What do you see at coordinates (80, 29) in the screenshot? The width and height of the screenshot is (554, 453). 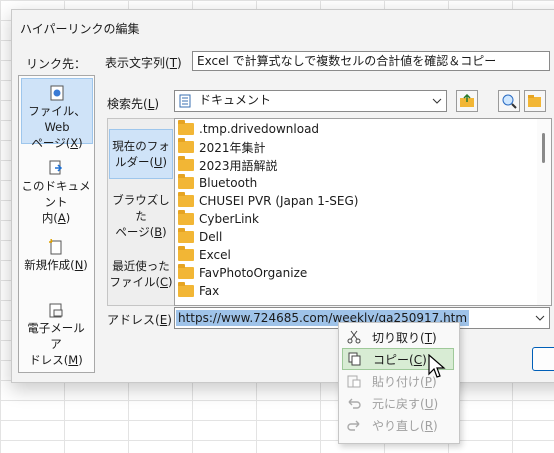 I see `dialog-title: ハイパーリンクの編集` at bounding box center [80, 29].